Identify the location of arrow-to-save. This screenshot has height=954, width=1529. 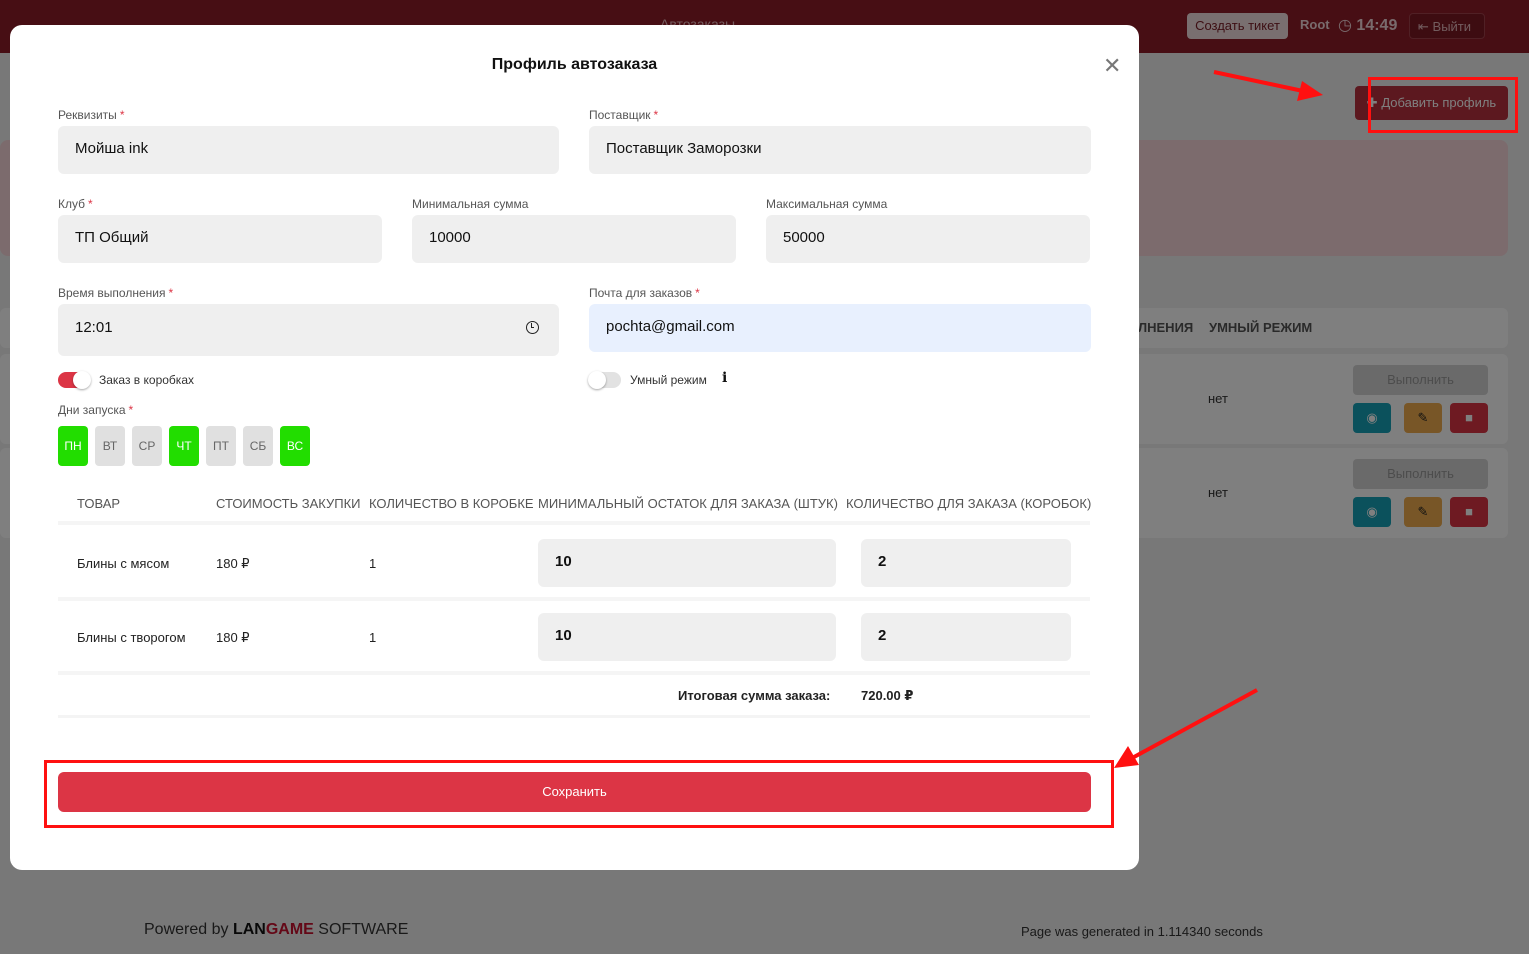
(1186, 728).